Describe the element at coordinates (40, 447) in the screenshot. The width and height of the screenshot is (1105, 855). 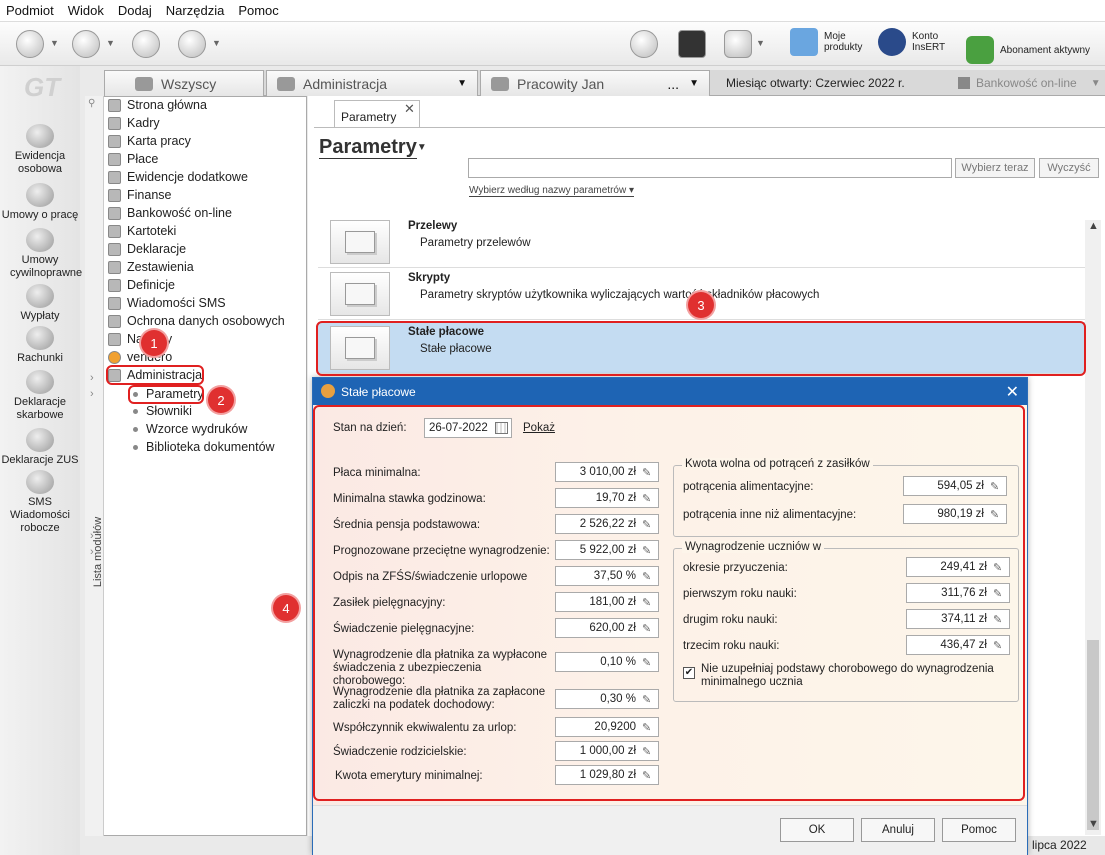
I see `left-deklaracje-zus: Deklaracje ZUS` at that location.